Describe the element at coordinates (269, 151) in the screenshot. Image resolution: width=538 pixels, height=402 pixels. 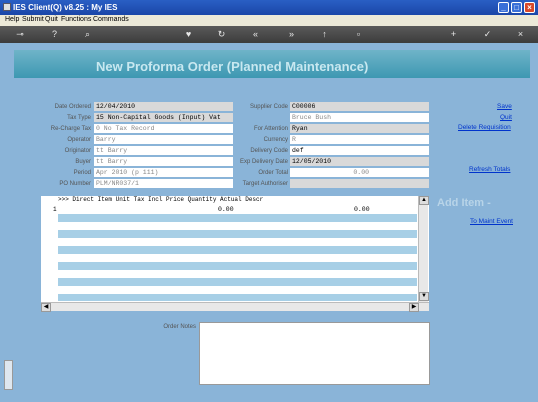
I see `field-label-delivery-code: Delivery Code` at that location.